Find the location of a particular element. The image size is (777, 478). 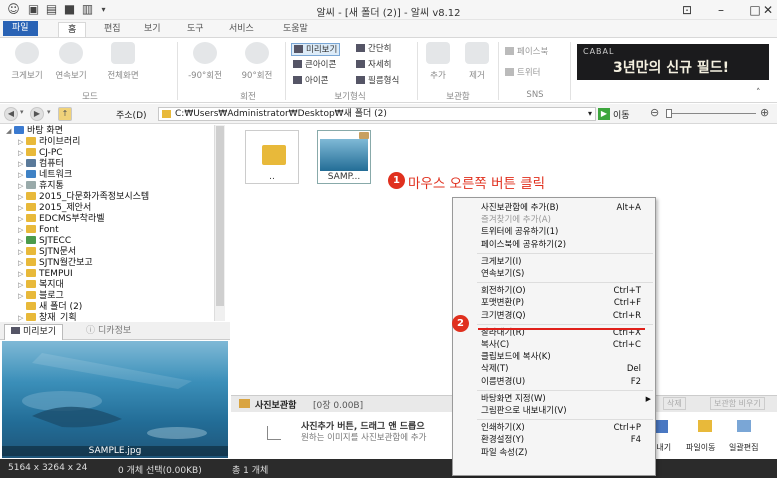

go-button: 이동 is located at coordinates (621, 114).